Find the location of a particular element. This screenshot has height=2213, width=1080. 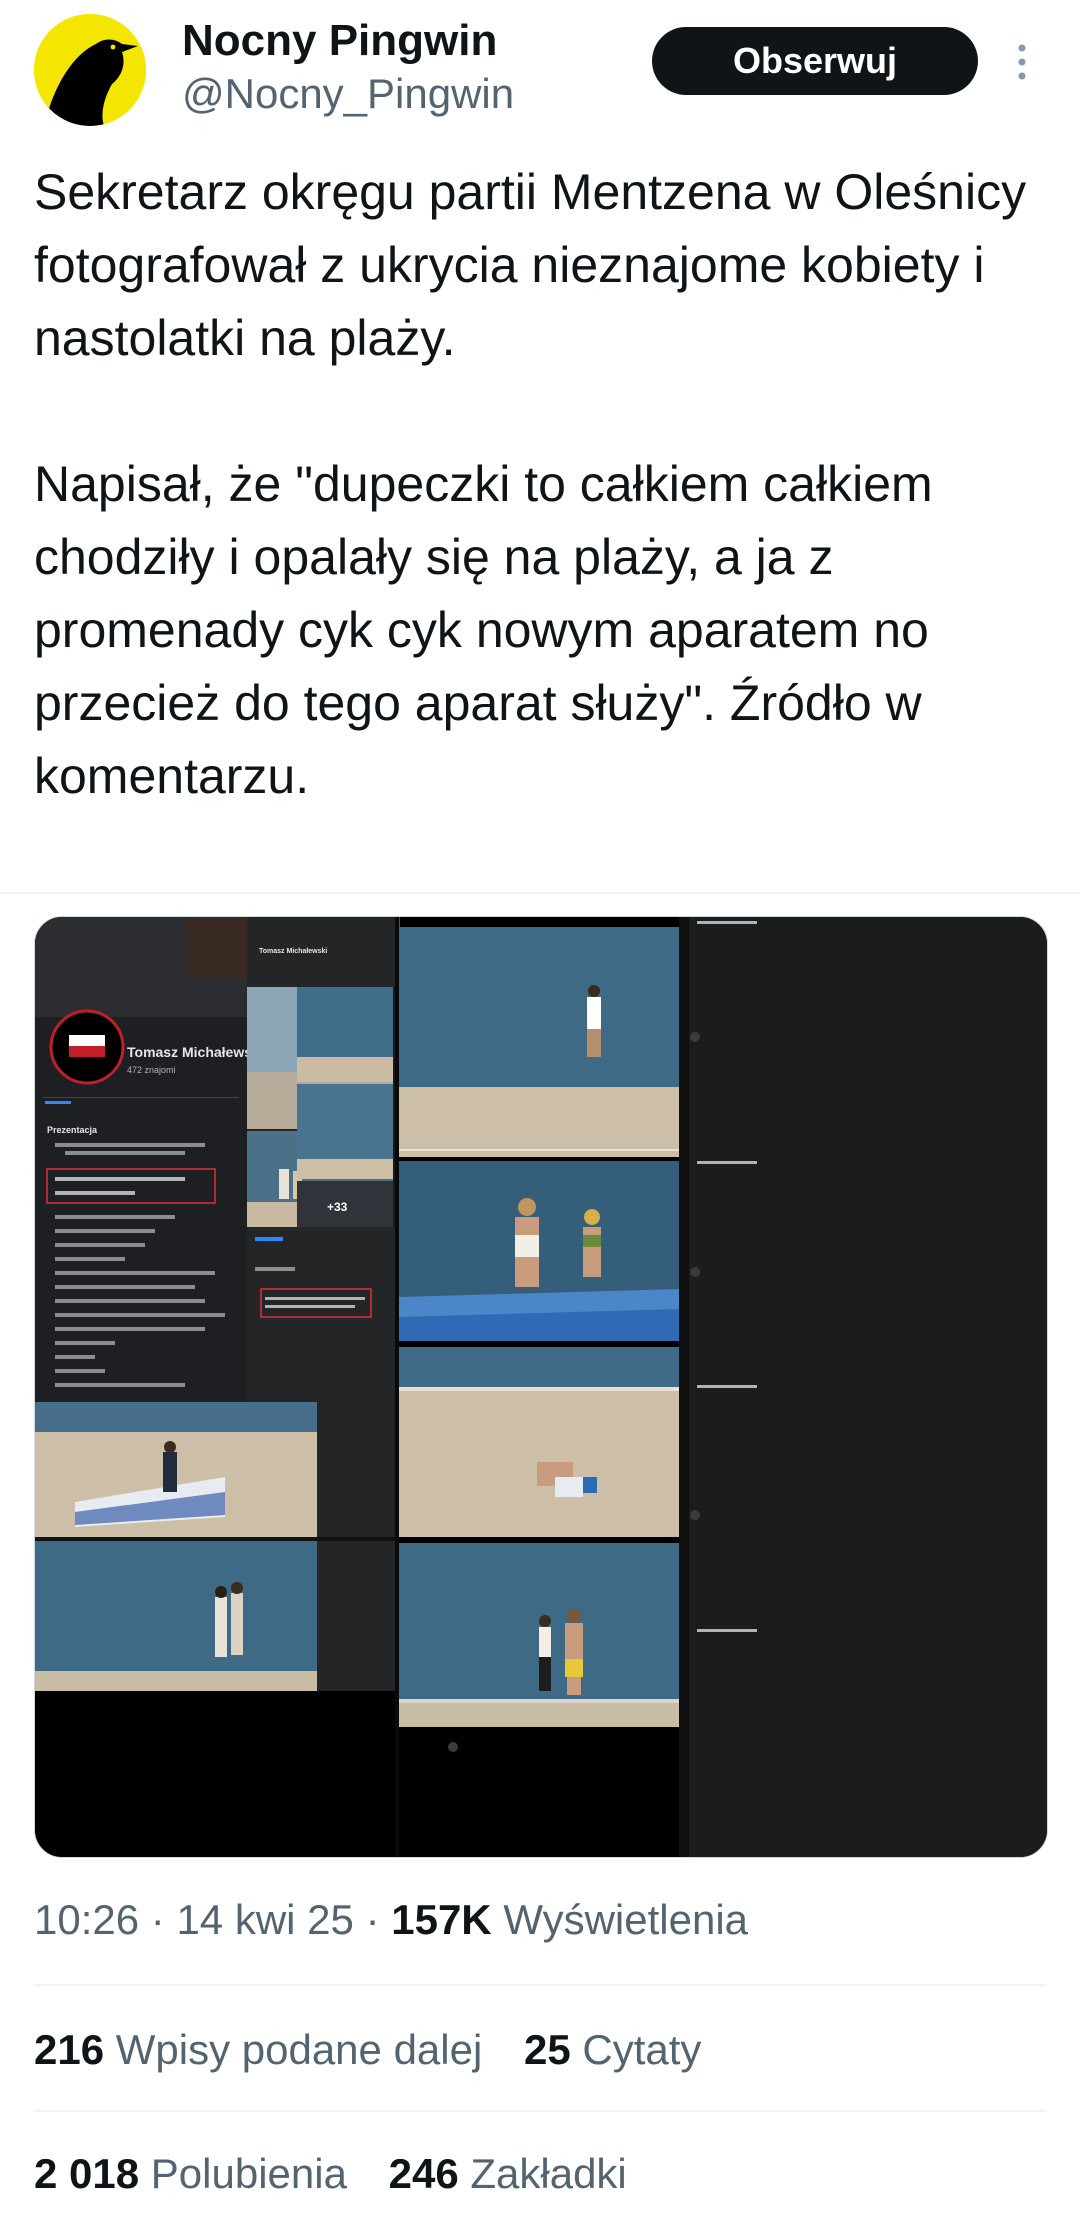

bookmarks-stat: 246 Zakładki is located at coordinates (508, 2174).